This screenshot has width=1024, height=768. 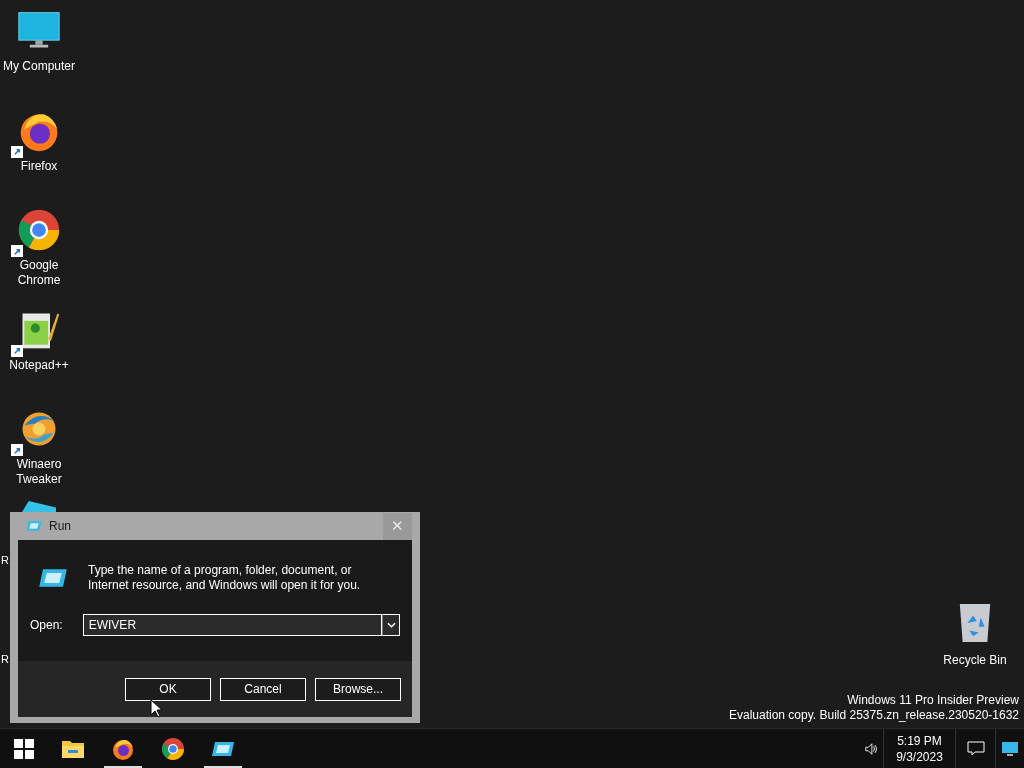 What do you see at coordinates (225, 578) in the screenshot?
I see `description-text: Type the name of a program, folder, document, or Internet resource, and Windows will open it for you.` at bounding box center [225, 578].